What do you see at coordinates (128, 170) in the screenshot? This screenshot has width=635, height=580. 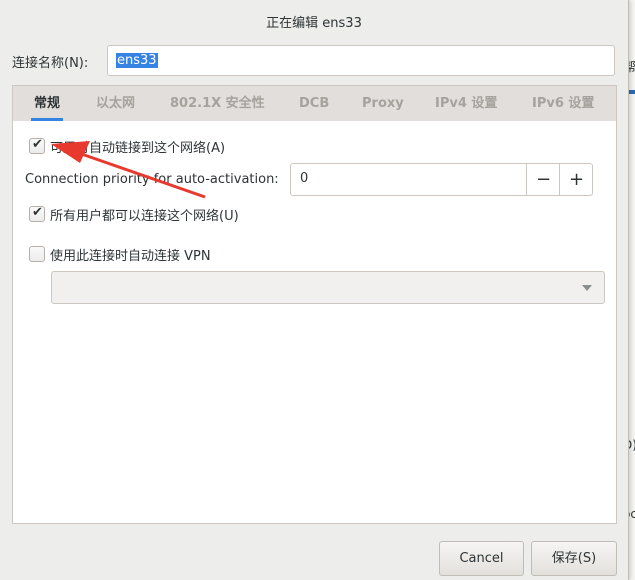 I see `annotation-arrow-icon` at bounding box center [128, 170].